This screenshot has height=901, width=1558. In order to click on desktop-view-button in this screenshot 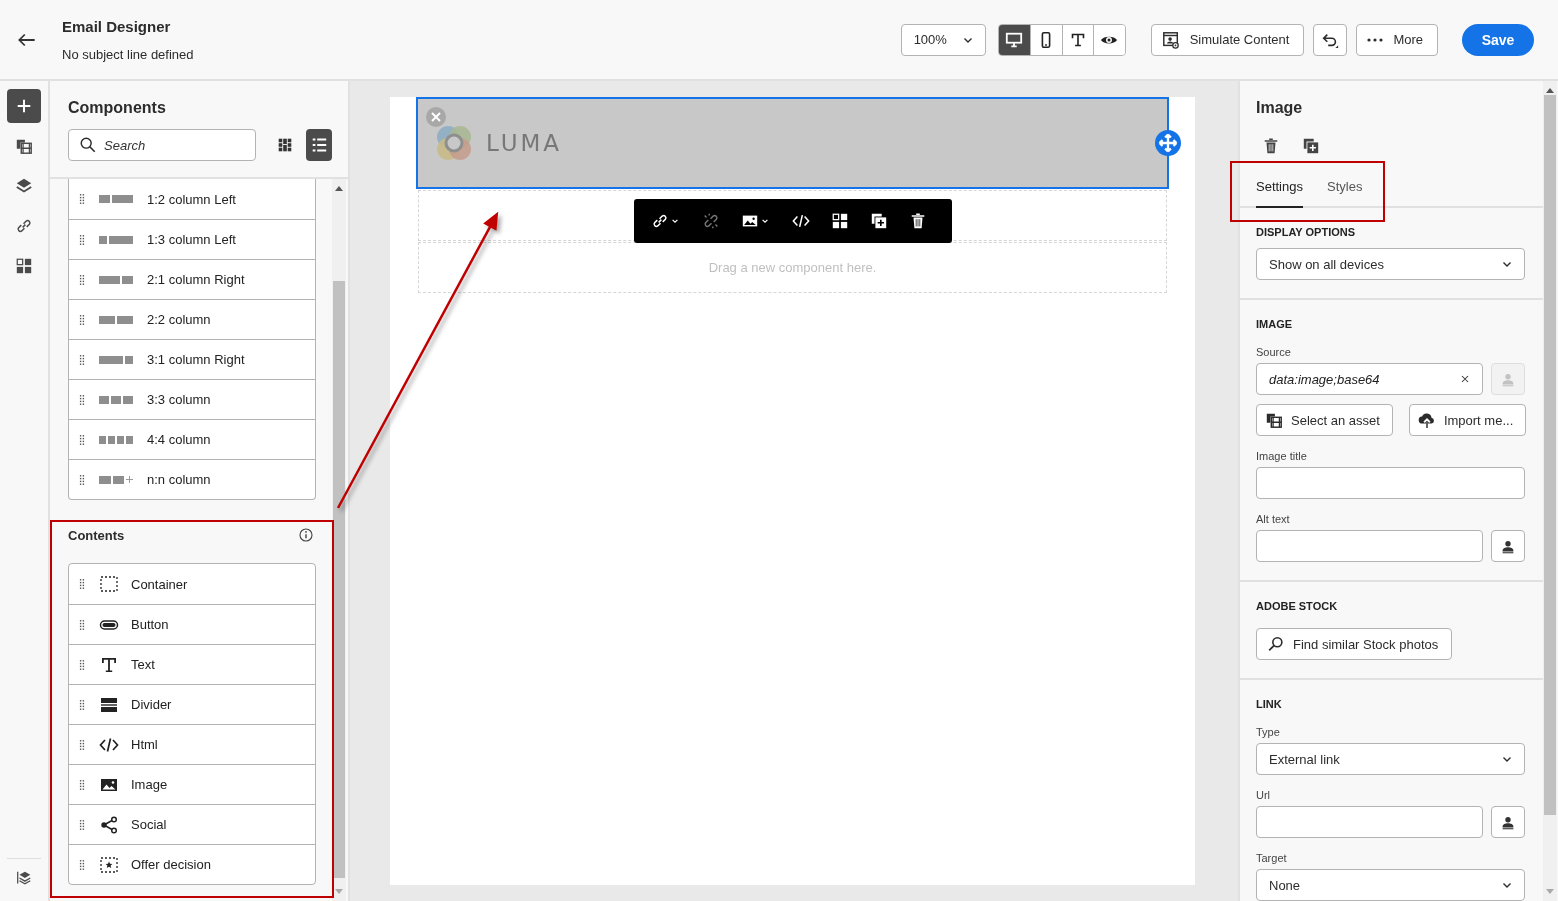, I will do `click(1014, 39)`.